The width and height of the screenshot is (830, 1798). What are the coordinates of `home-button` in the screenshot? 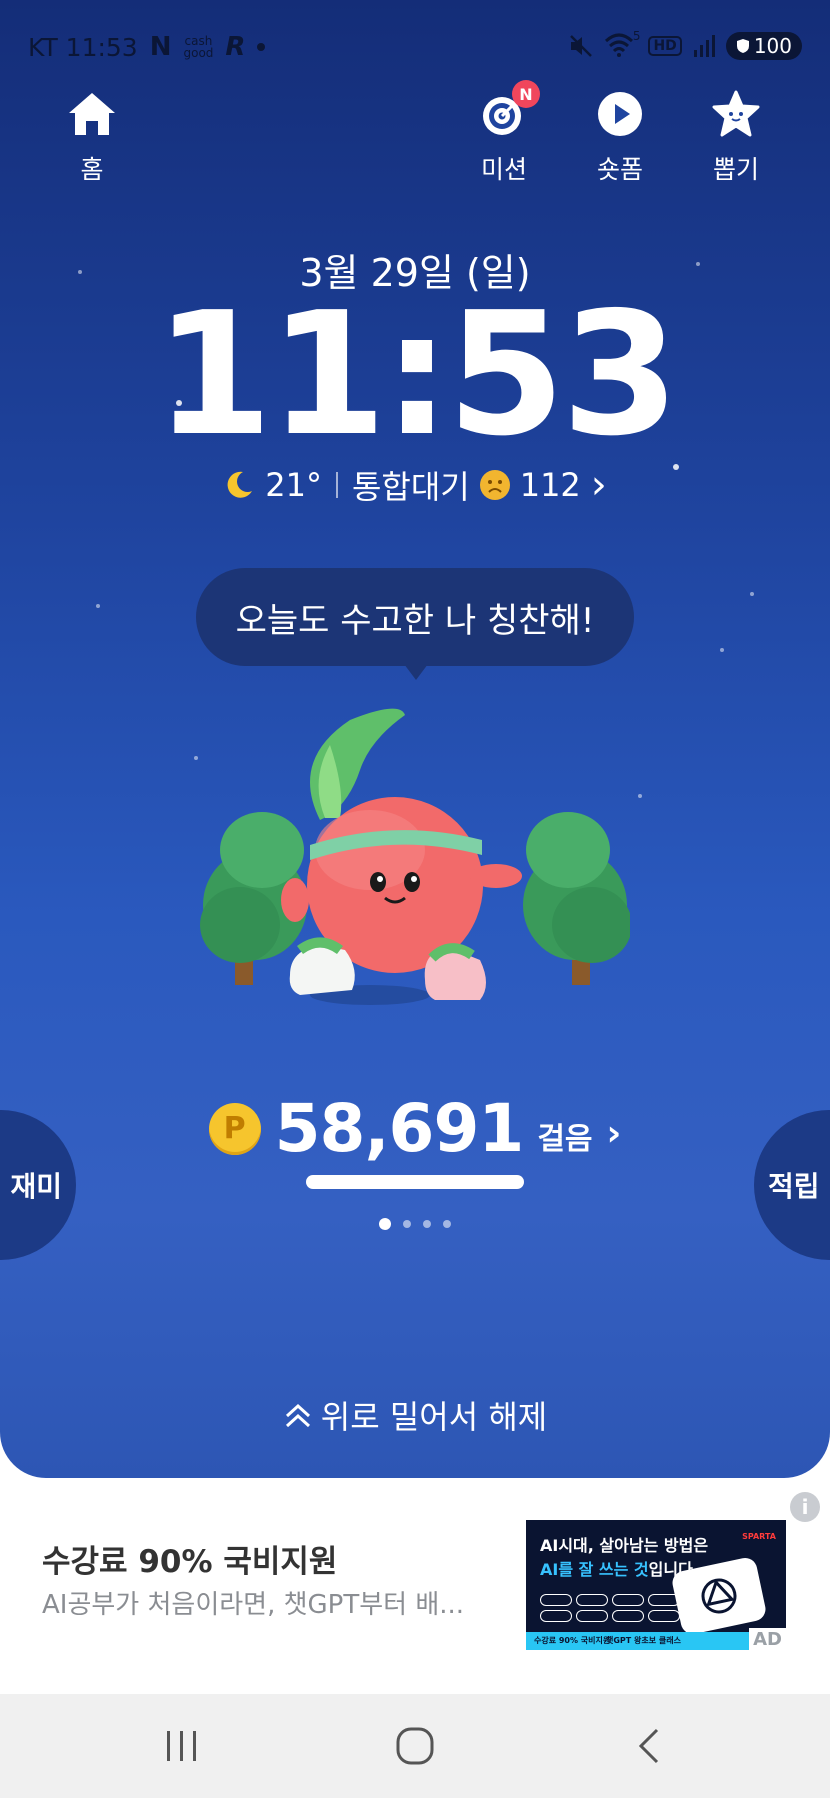 It's located at (415, 1746).